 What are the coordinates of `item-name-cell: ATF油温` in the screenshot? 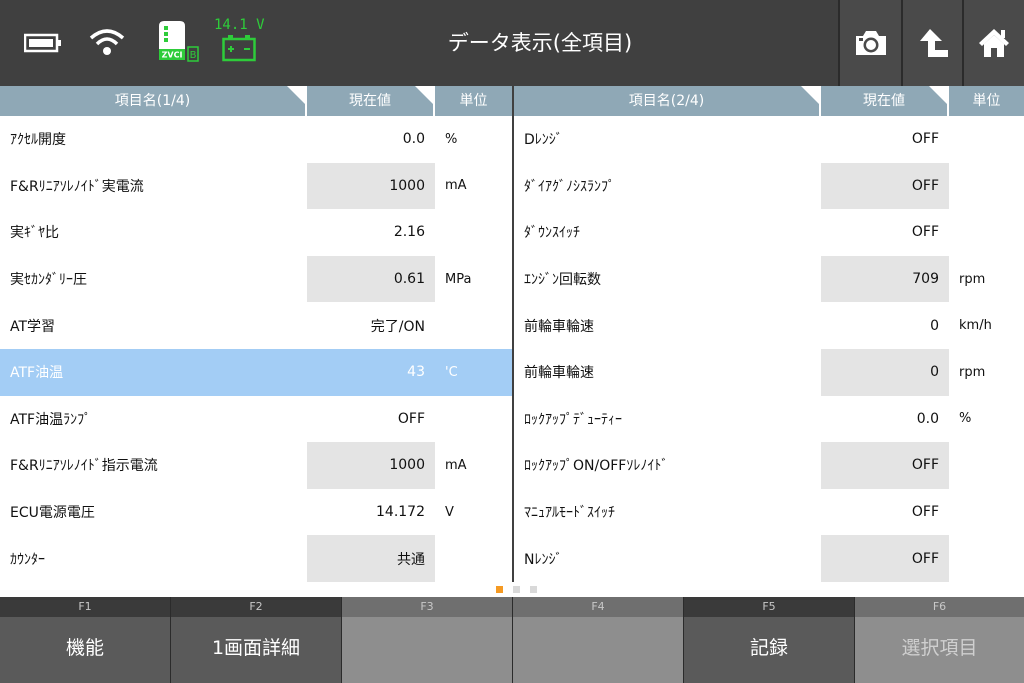 It's located at (153, 372).